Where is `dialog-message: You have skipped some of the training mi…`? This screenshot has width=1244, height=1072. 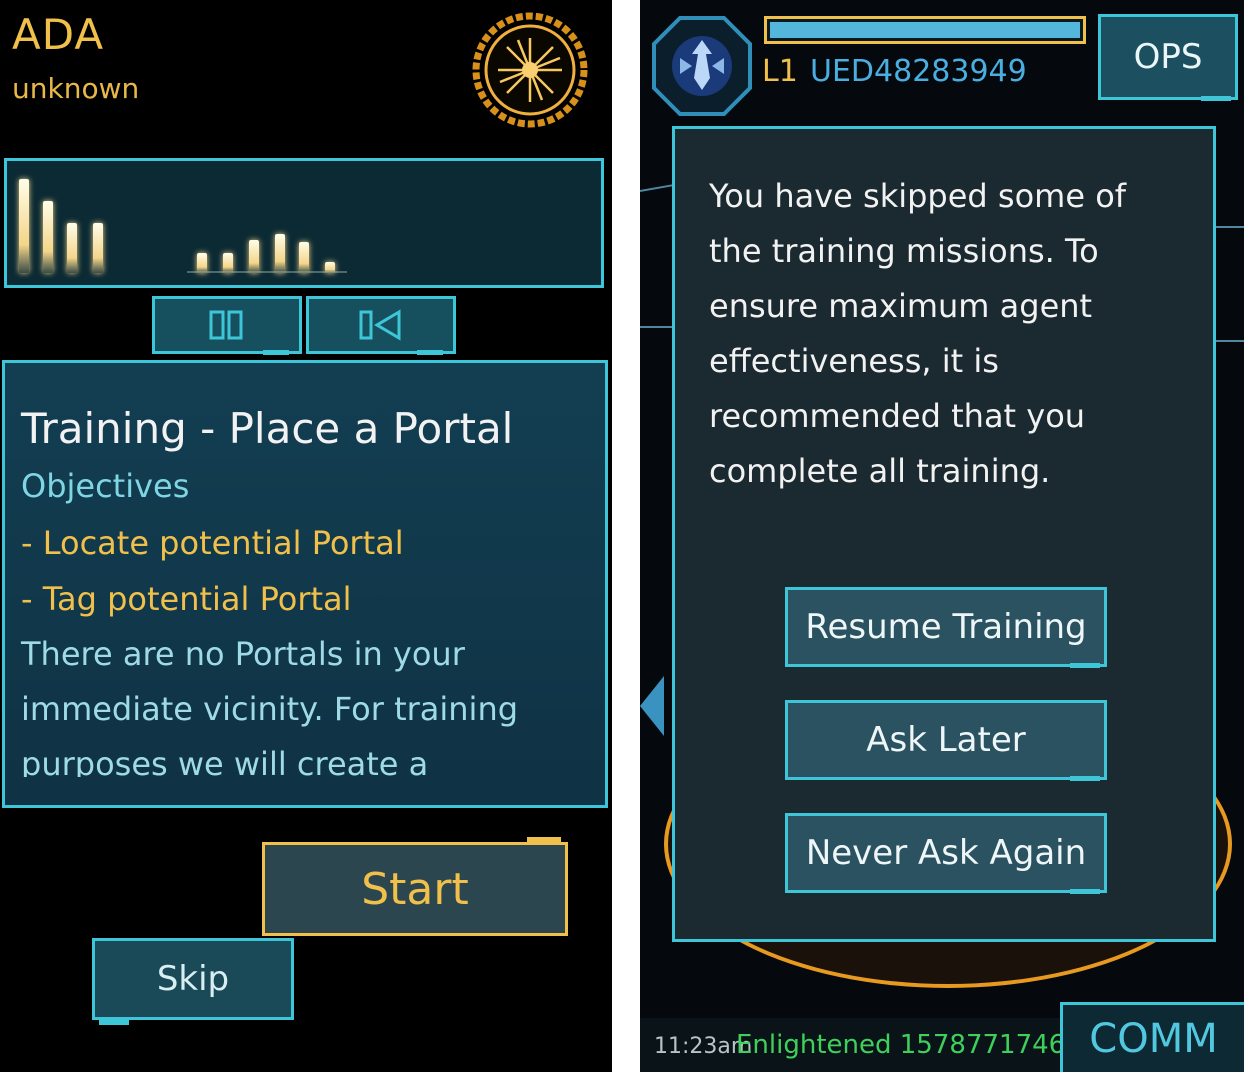
dialog-message: You have skipped some of the training mi… is located at coordinates (949, 334).